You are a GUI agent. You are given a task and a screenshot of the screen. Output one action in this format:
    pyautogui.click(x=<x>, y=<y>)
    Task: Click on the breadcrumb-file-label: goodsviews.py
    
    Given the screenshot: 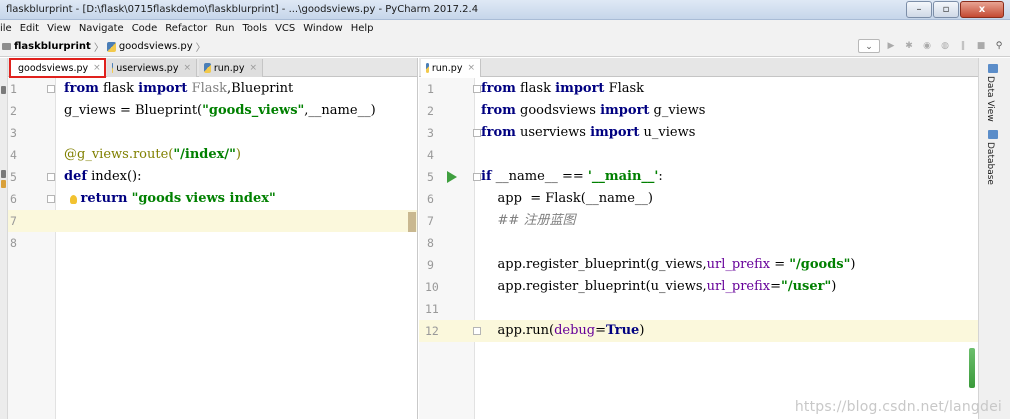 What is the action you would take?
    pyautogui.click(x=155, y=46)
    